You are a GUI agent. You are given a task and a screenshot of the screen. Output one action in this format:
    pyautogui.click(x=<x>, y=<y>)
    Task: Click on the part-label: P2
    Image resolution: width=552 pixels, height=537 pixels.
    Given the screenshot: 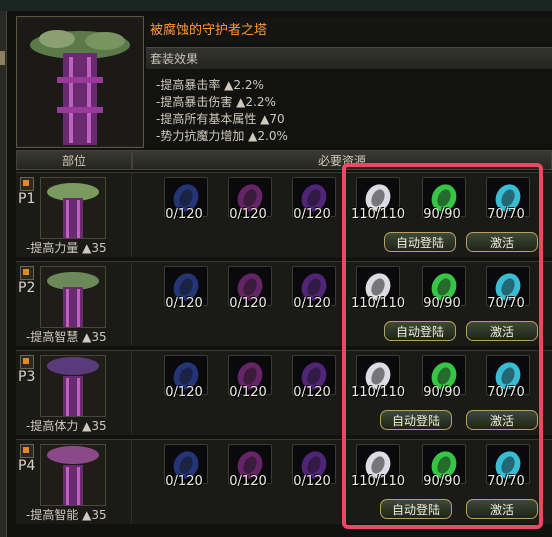 What is the action you would take?
    pyautogui.click(x=27, y=288)
    